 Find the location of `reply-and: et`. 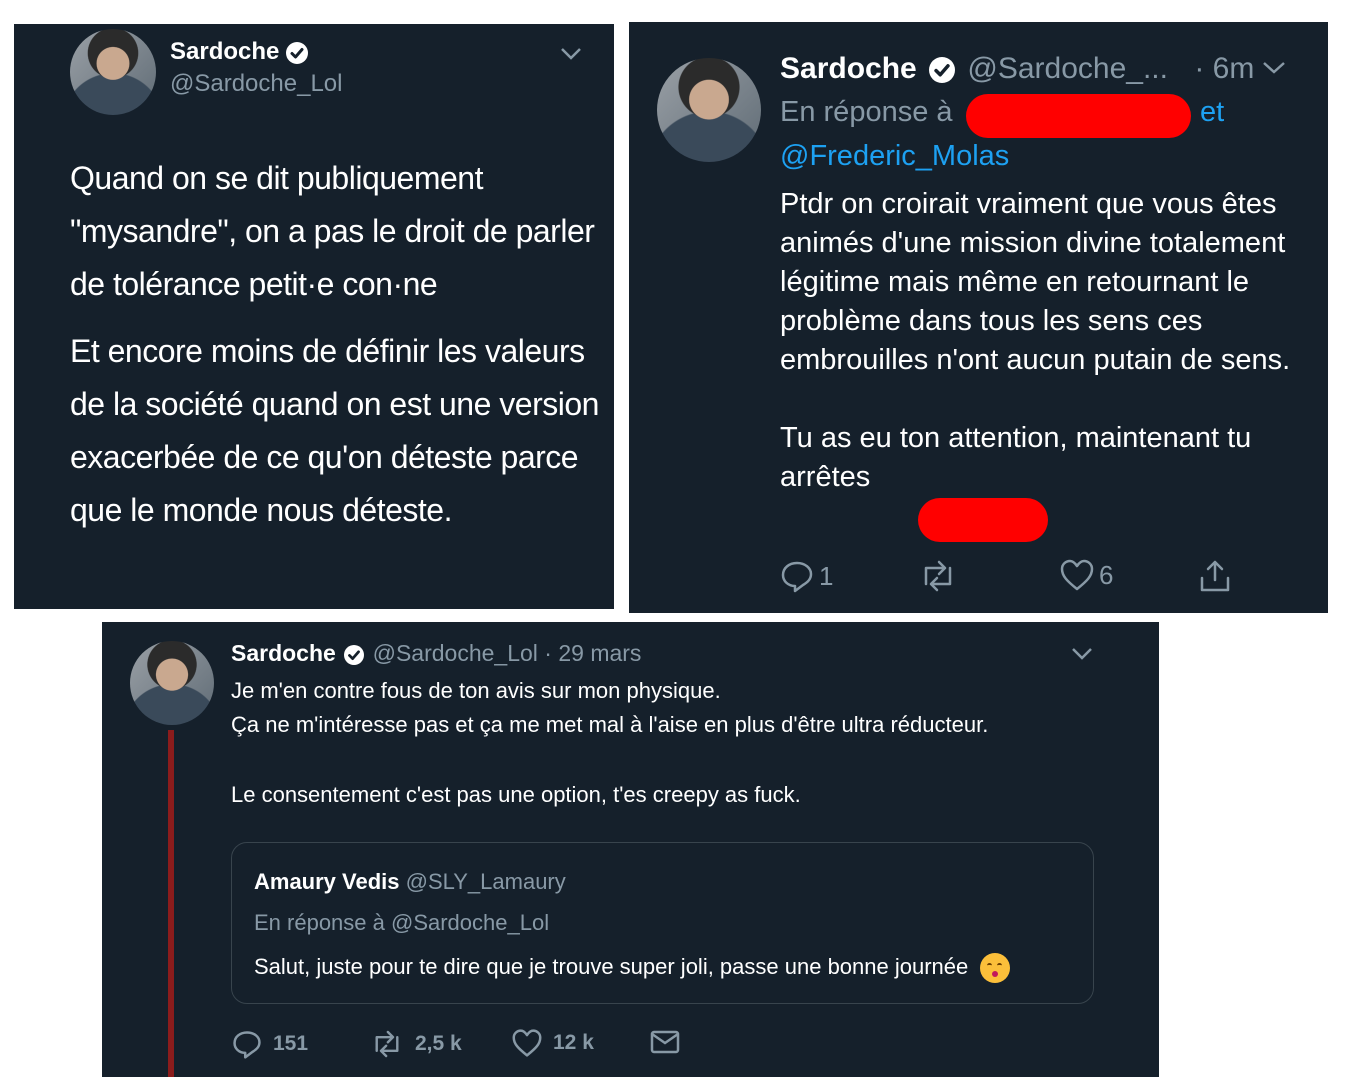

reply-and: et is located at coordinates (1212, 112).